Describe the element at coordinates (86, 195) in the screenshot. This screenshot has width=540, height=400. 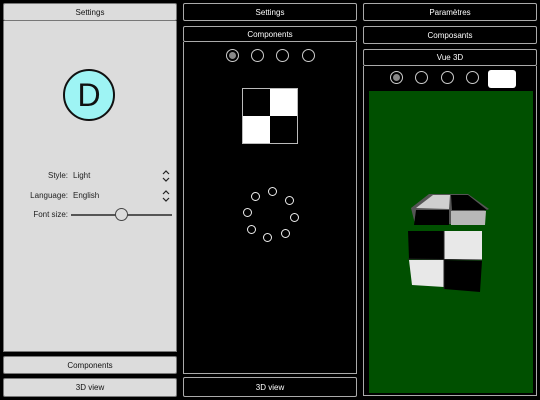
I see `language-value: English` at that location.